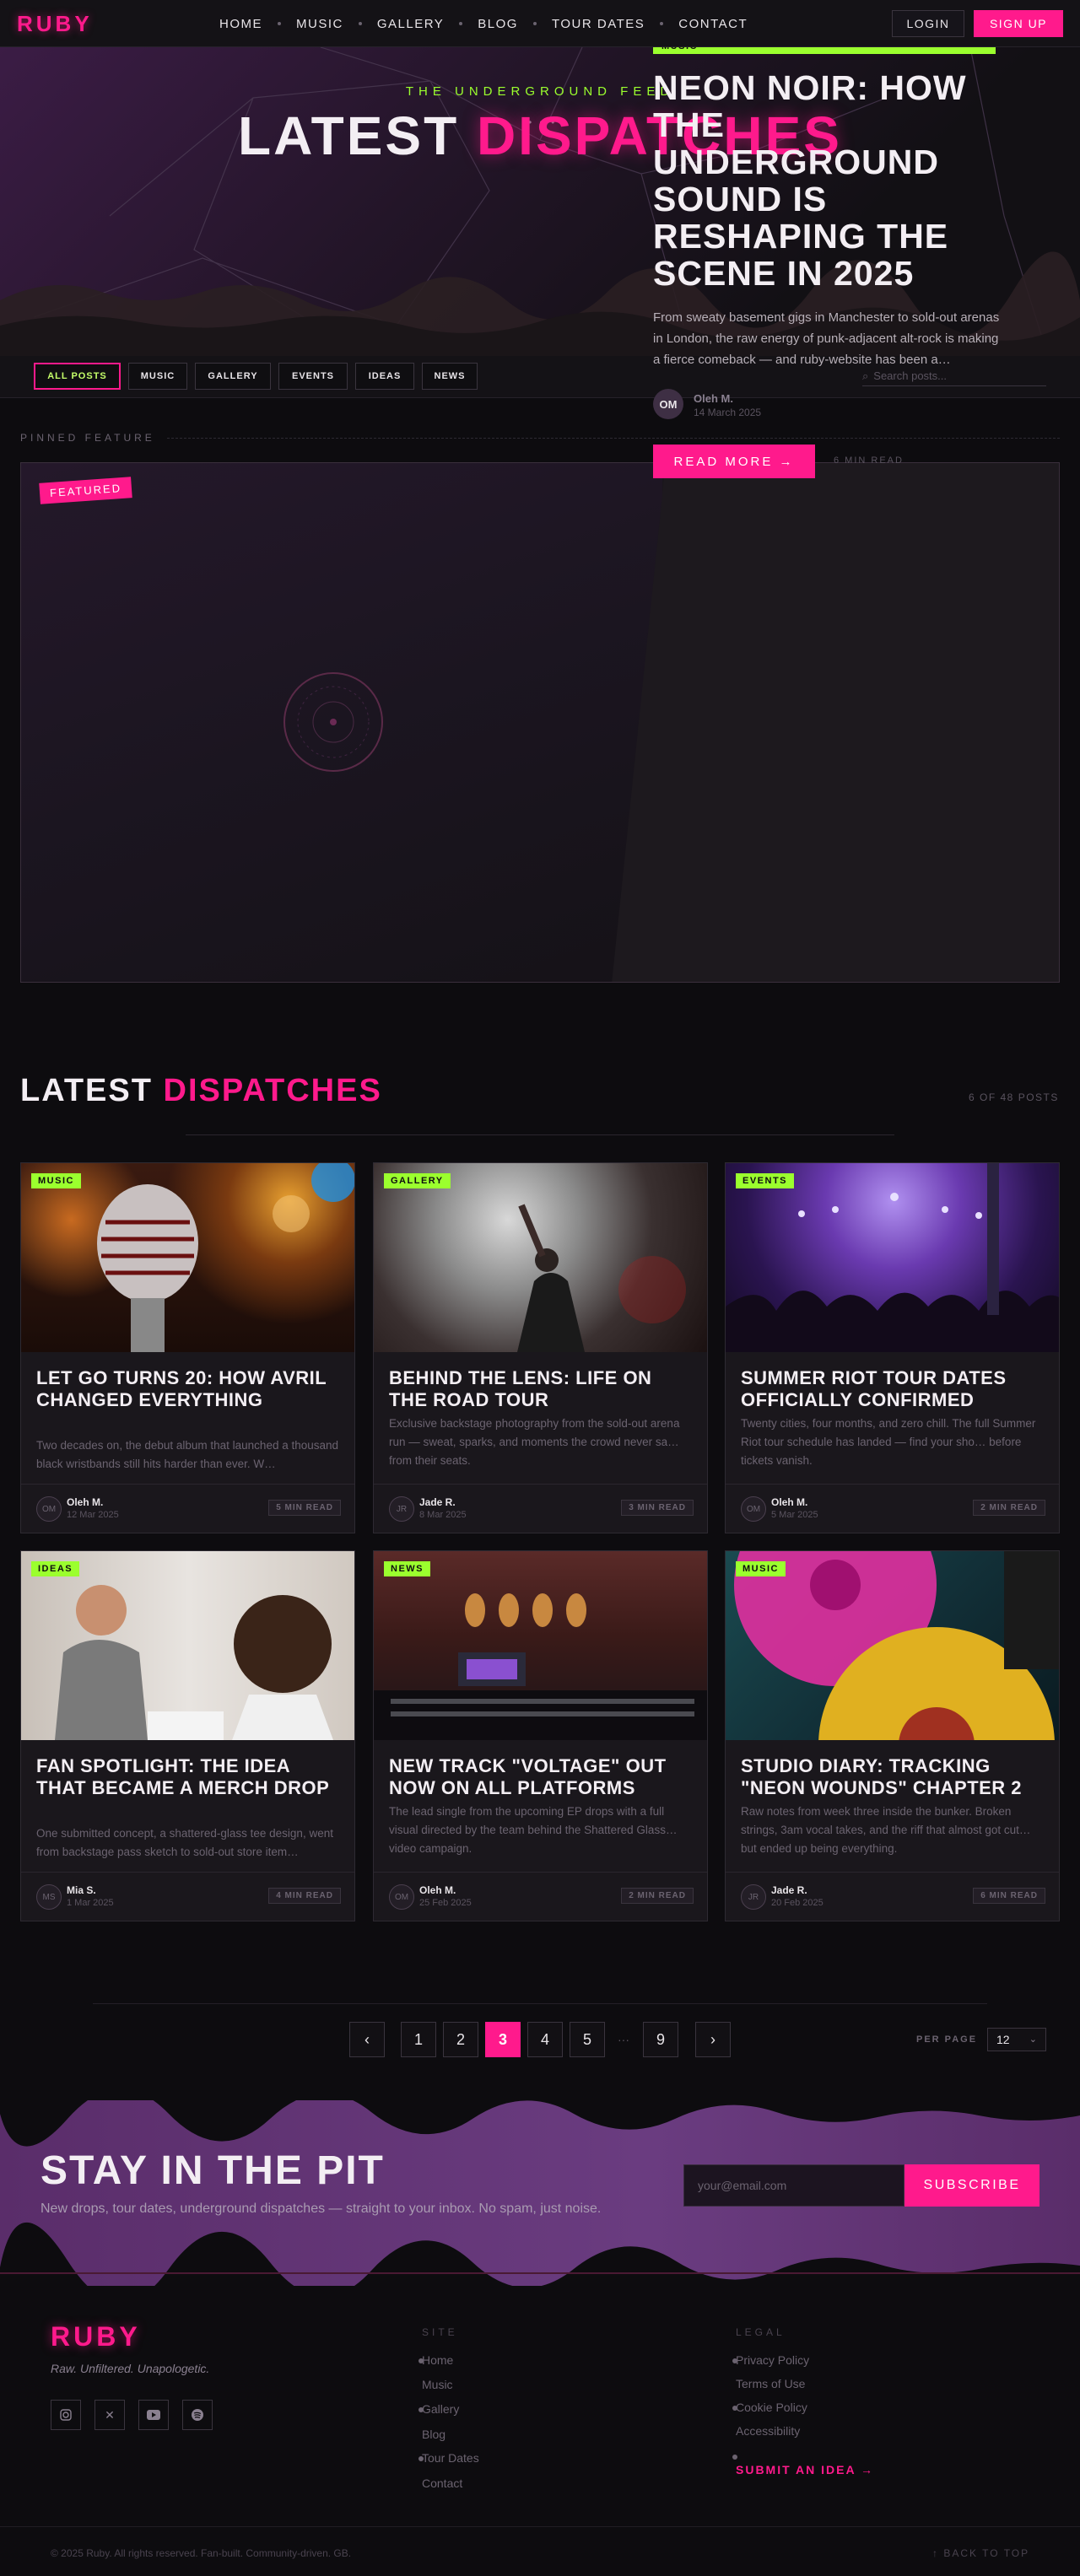 This screenshot has height=2576, width=1080. I want to click on footer-link-accessibility: Accessibility, so click(768, 2431).